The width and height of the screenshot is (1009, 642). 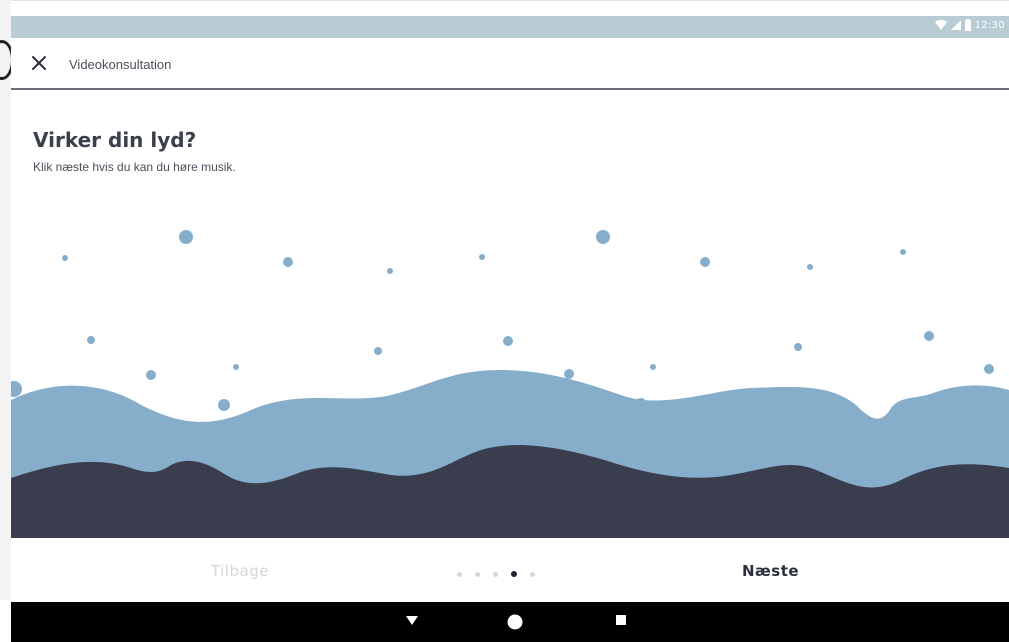 What do you see at coordinates (510, 27) in the screenshot?
I see `status-bar: 12:30` at bounding box center [510, 27].